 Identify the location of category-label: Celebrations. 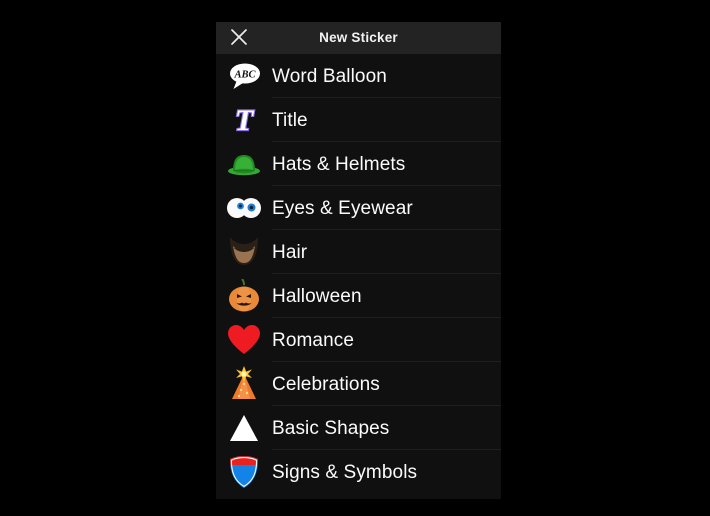
(326, 384).